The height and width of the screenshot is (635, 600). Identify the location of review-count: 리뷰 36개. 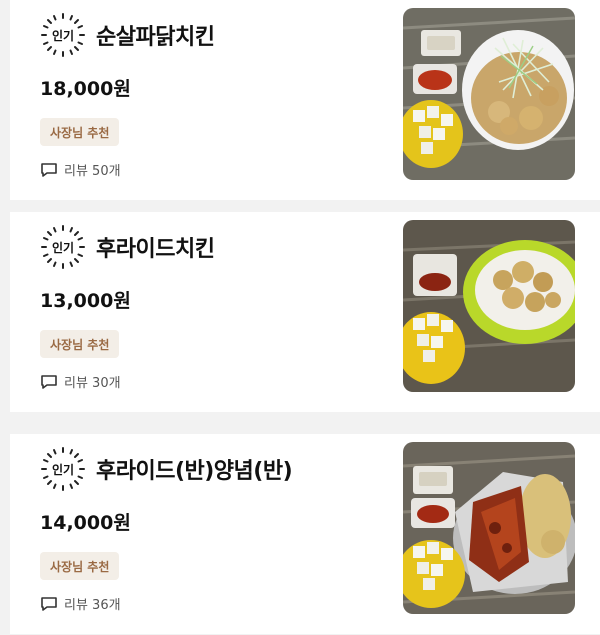
(80, 603).